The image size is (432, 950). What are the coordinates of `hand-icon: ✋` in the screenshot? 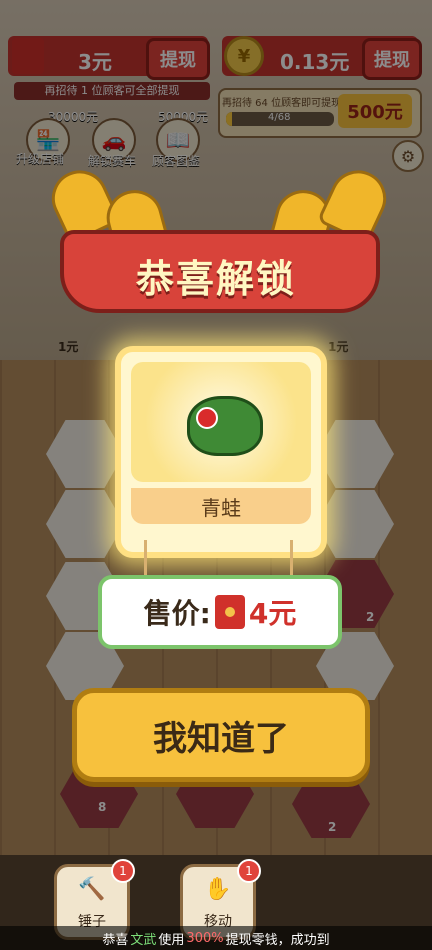 It's located at (218, 889).